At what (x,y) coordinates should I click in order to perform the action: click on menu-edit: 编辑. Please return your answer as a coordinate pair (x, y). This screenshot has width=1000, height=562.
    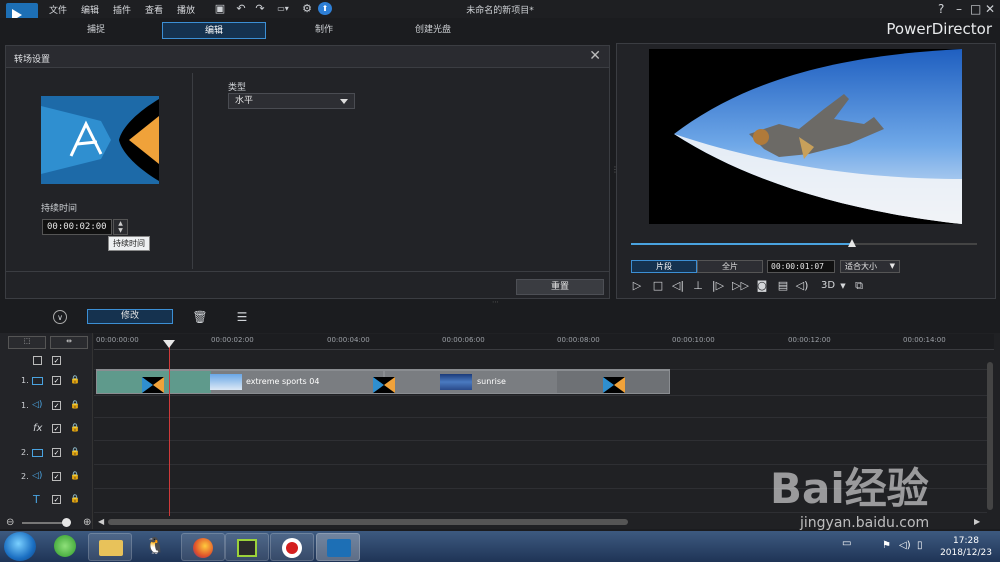
    Looking at the image, I should click on (90, 9).